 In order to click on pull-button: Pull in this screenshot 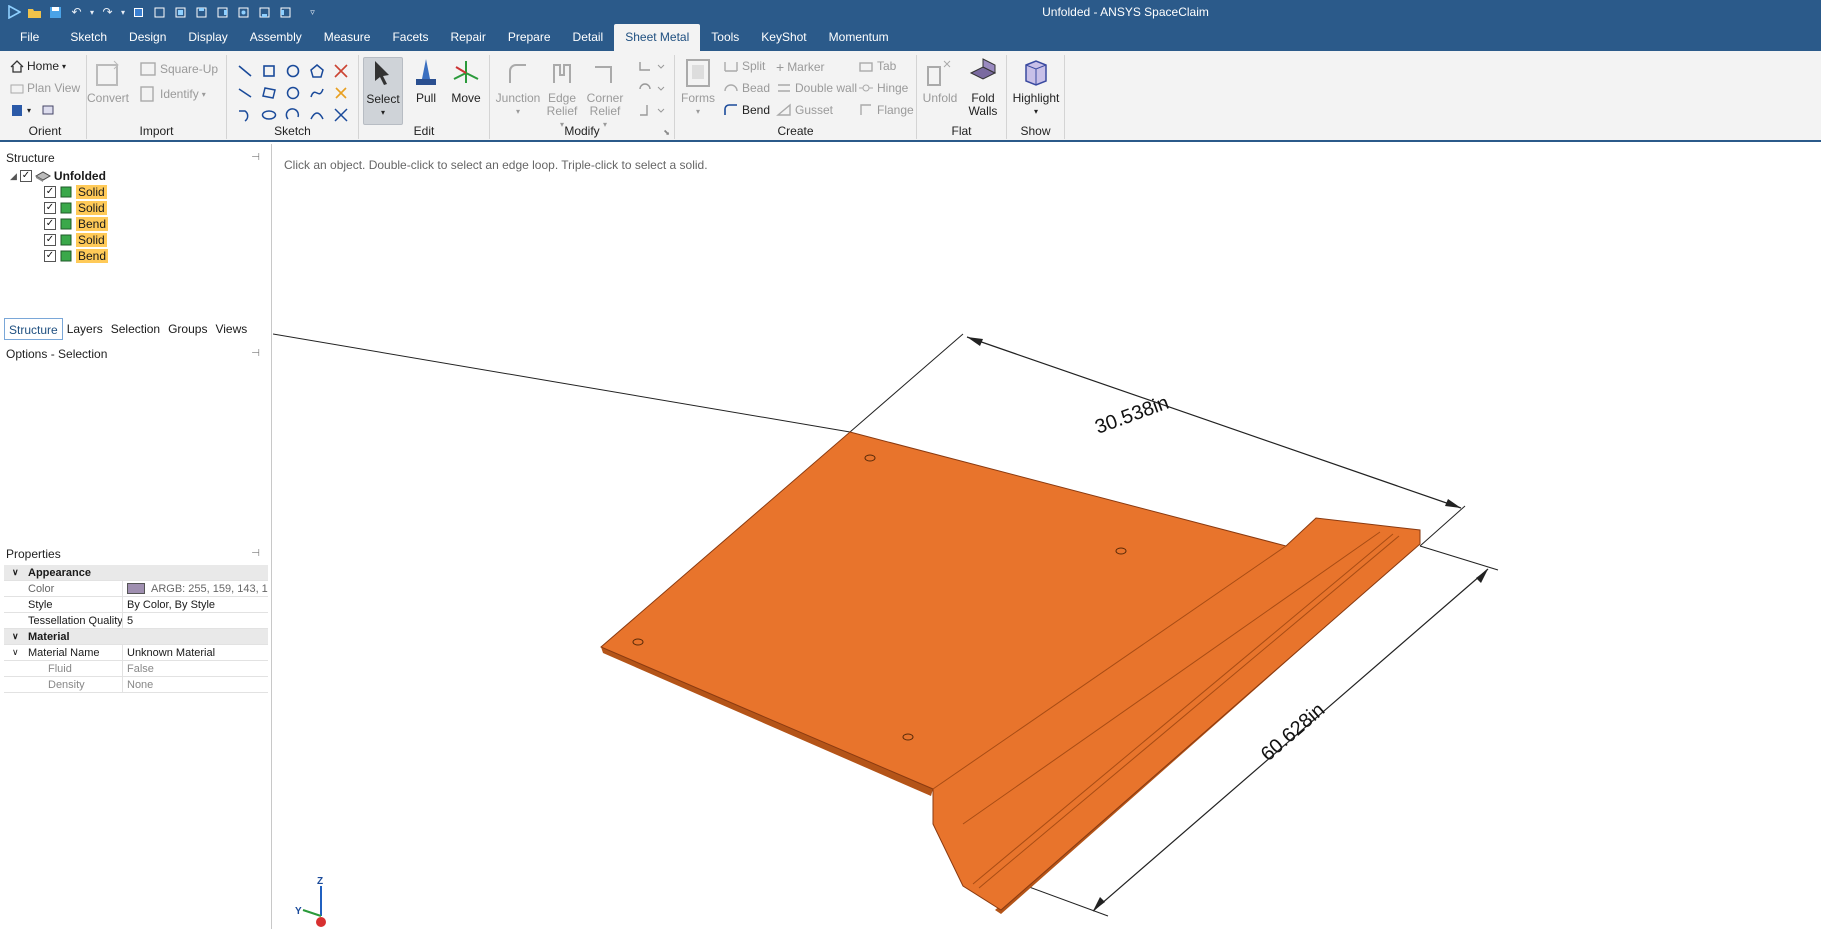, I will do `click(426, 81)`.